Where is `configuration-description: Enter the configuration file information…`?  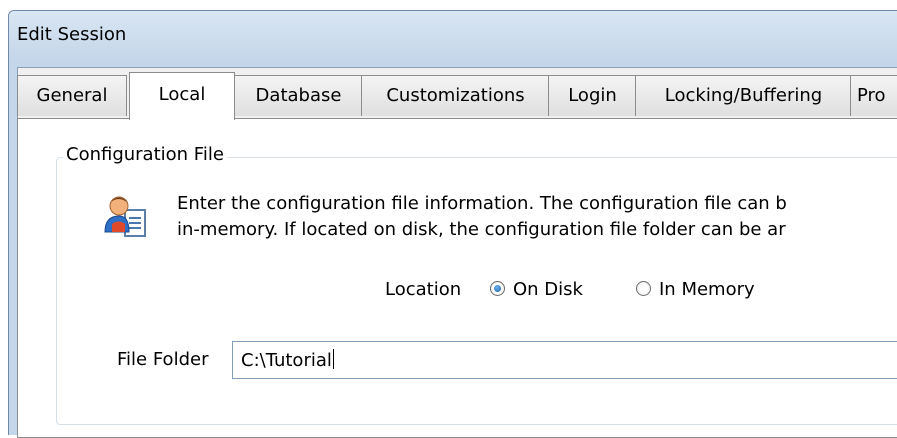
configuration-description: Enter the configuration file information… is located at coordinates (482, 217).